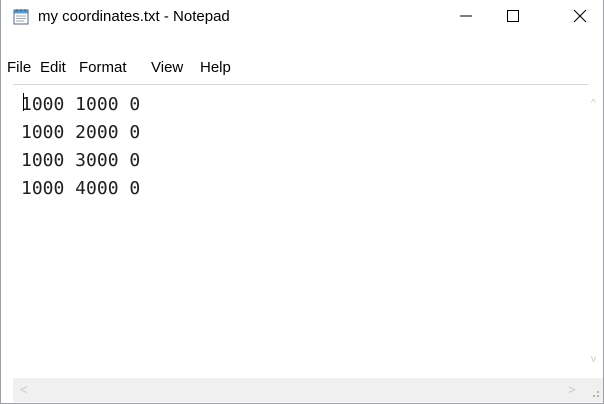 The width and height of the screenshot is (604, 404). I want to click on menu-edit: Edit, so click(53, 68).